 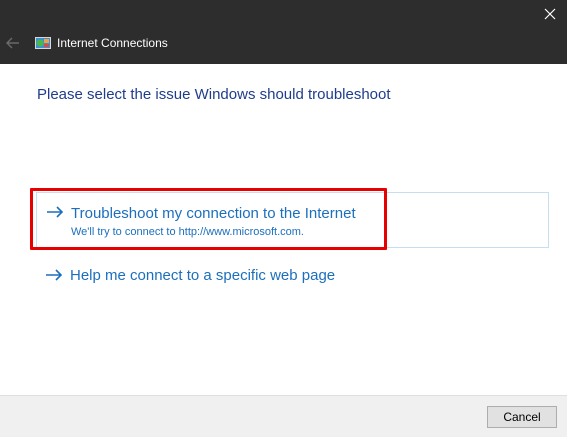 I want to click on close-button, so click(x=550, y=14).